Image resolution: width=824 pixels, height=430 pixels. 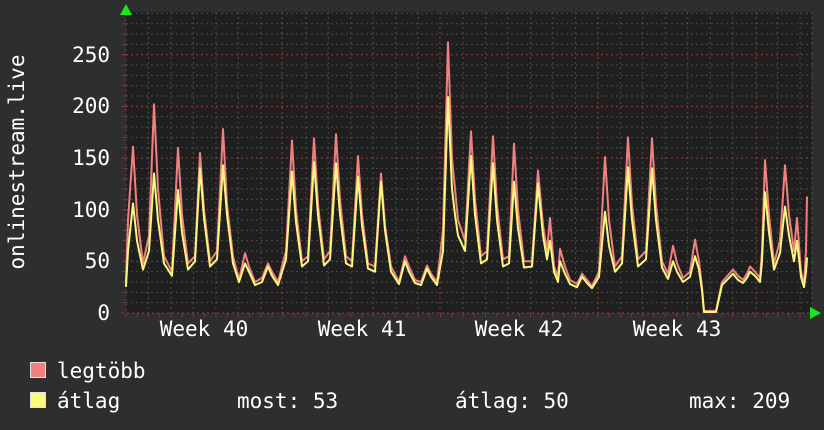 I want to click on y-axis-tick-label: 200, so click(x=91, y=106).